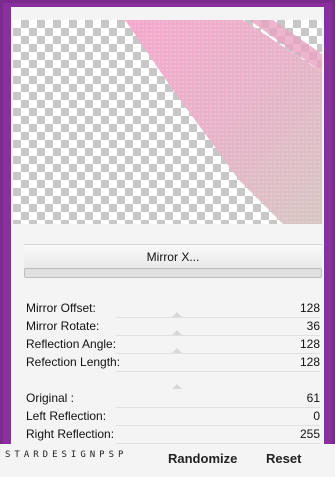  What do you see at coordinates (66, 455) in the screenshot?
I see `brand-watermark: STARDESIGNPSP` at bounding box center [66, 455].